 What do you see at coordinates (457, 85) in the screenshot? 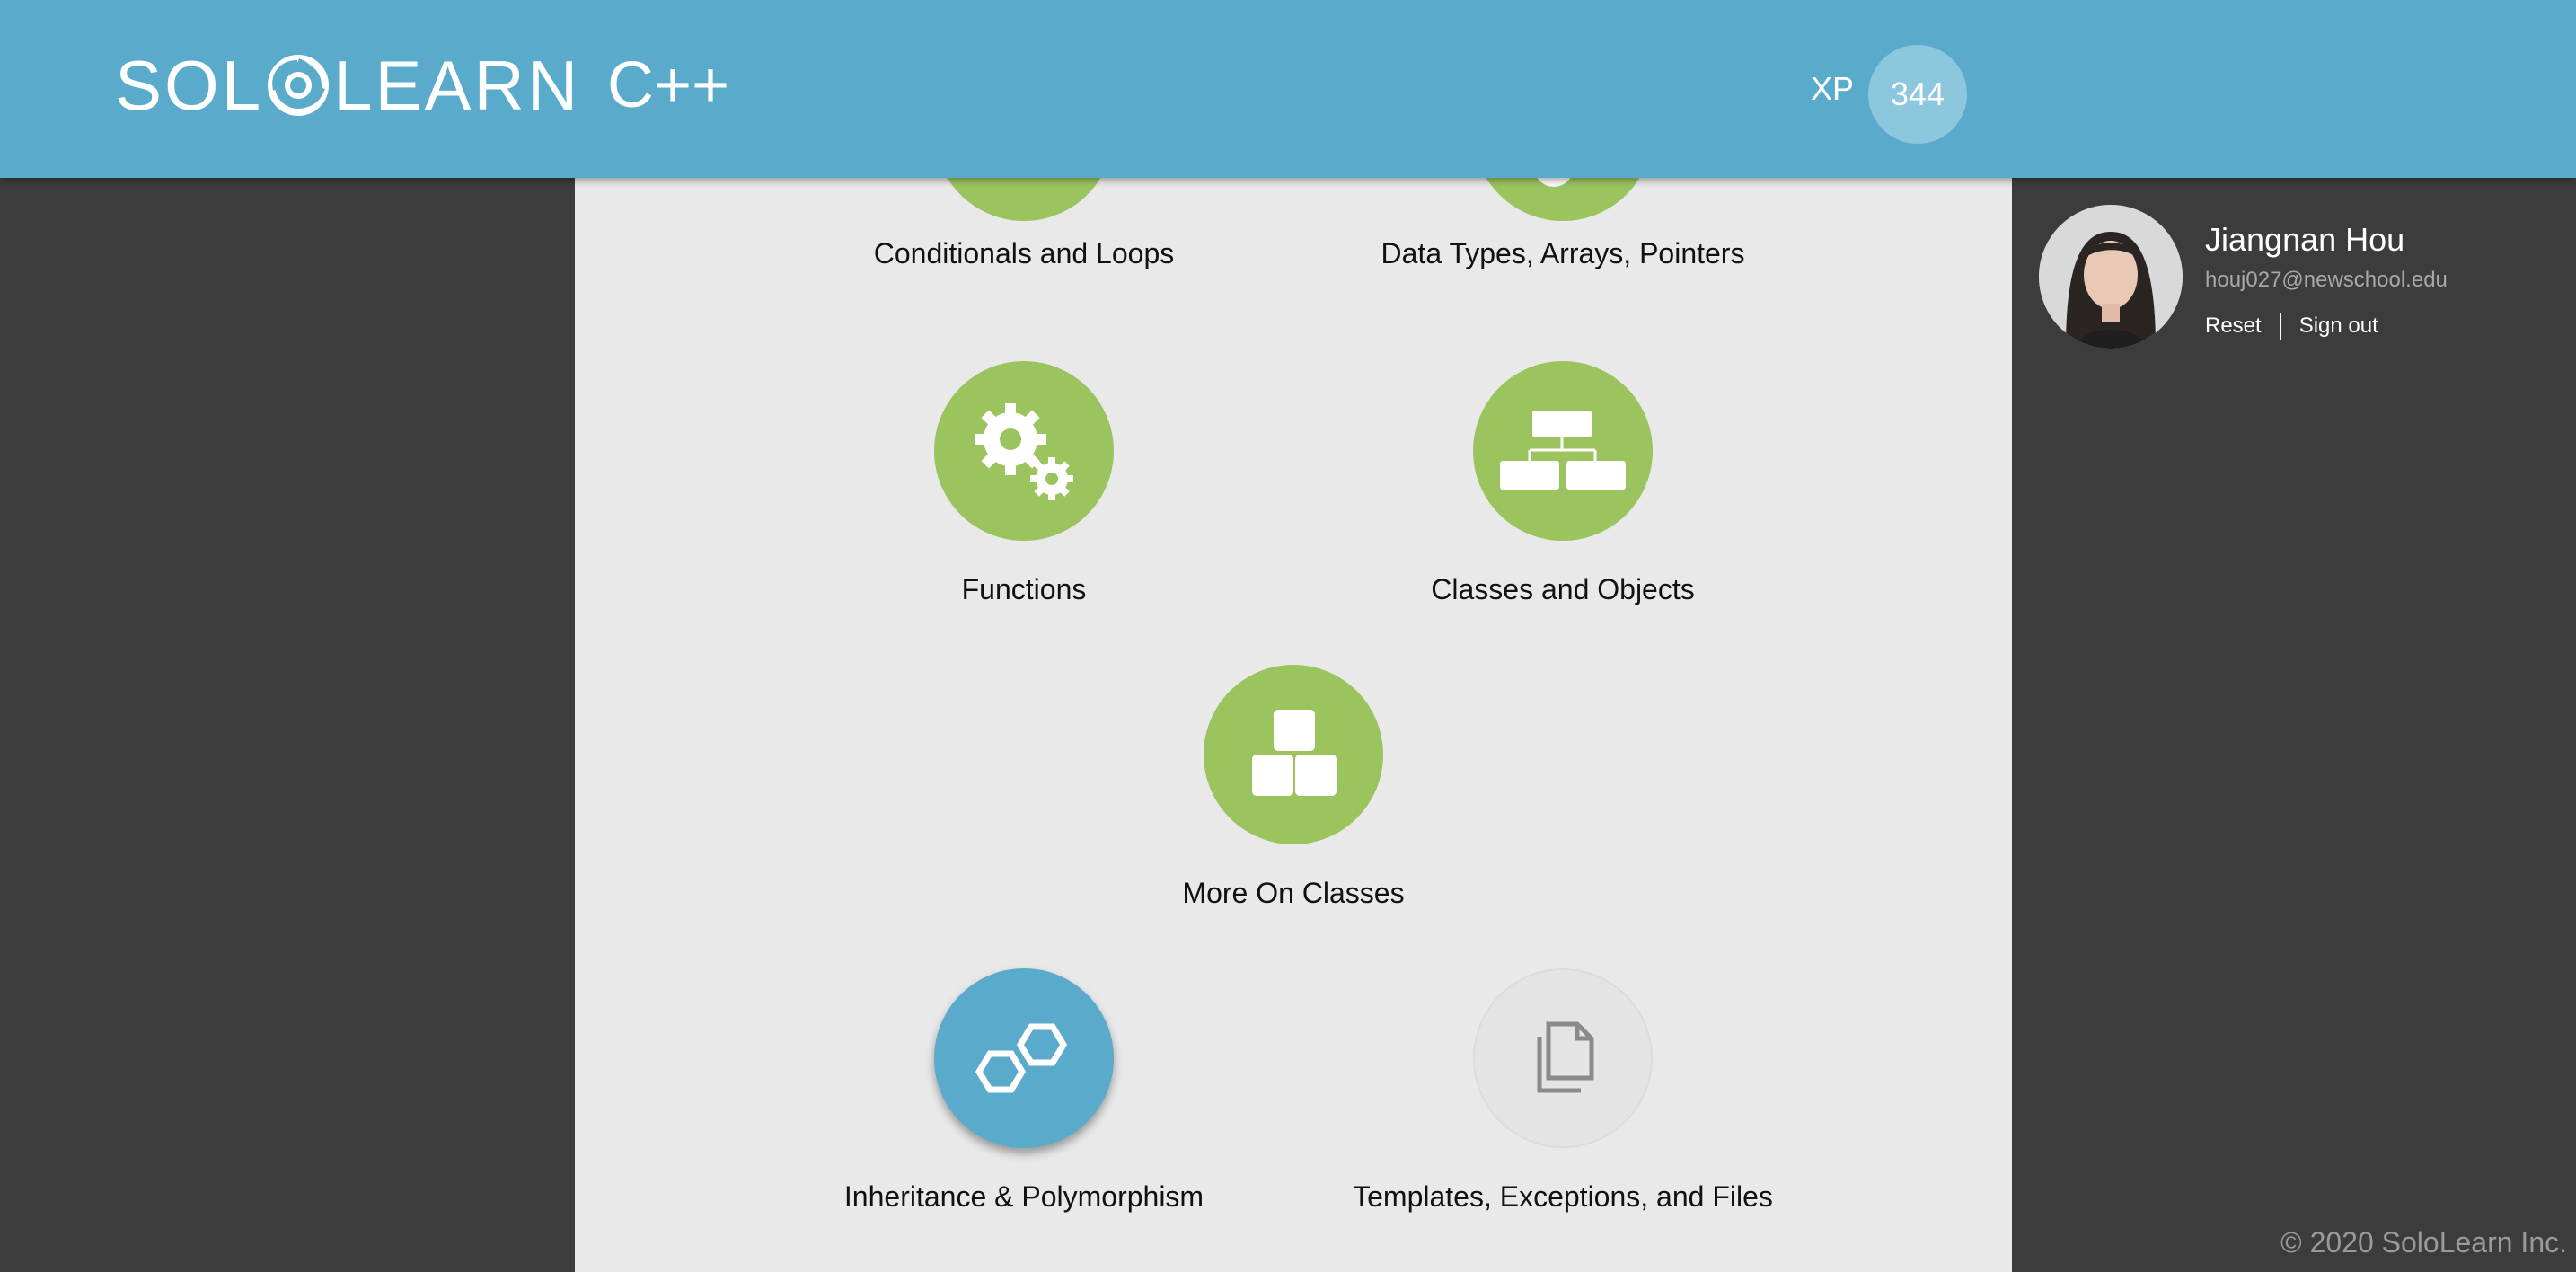
I see `logo-text-right: LEARN` at bounding box center [457, 85].